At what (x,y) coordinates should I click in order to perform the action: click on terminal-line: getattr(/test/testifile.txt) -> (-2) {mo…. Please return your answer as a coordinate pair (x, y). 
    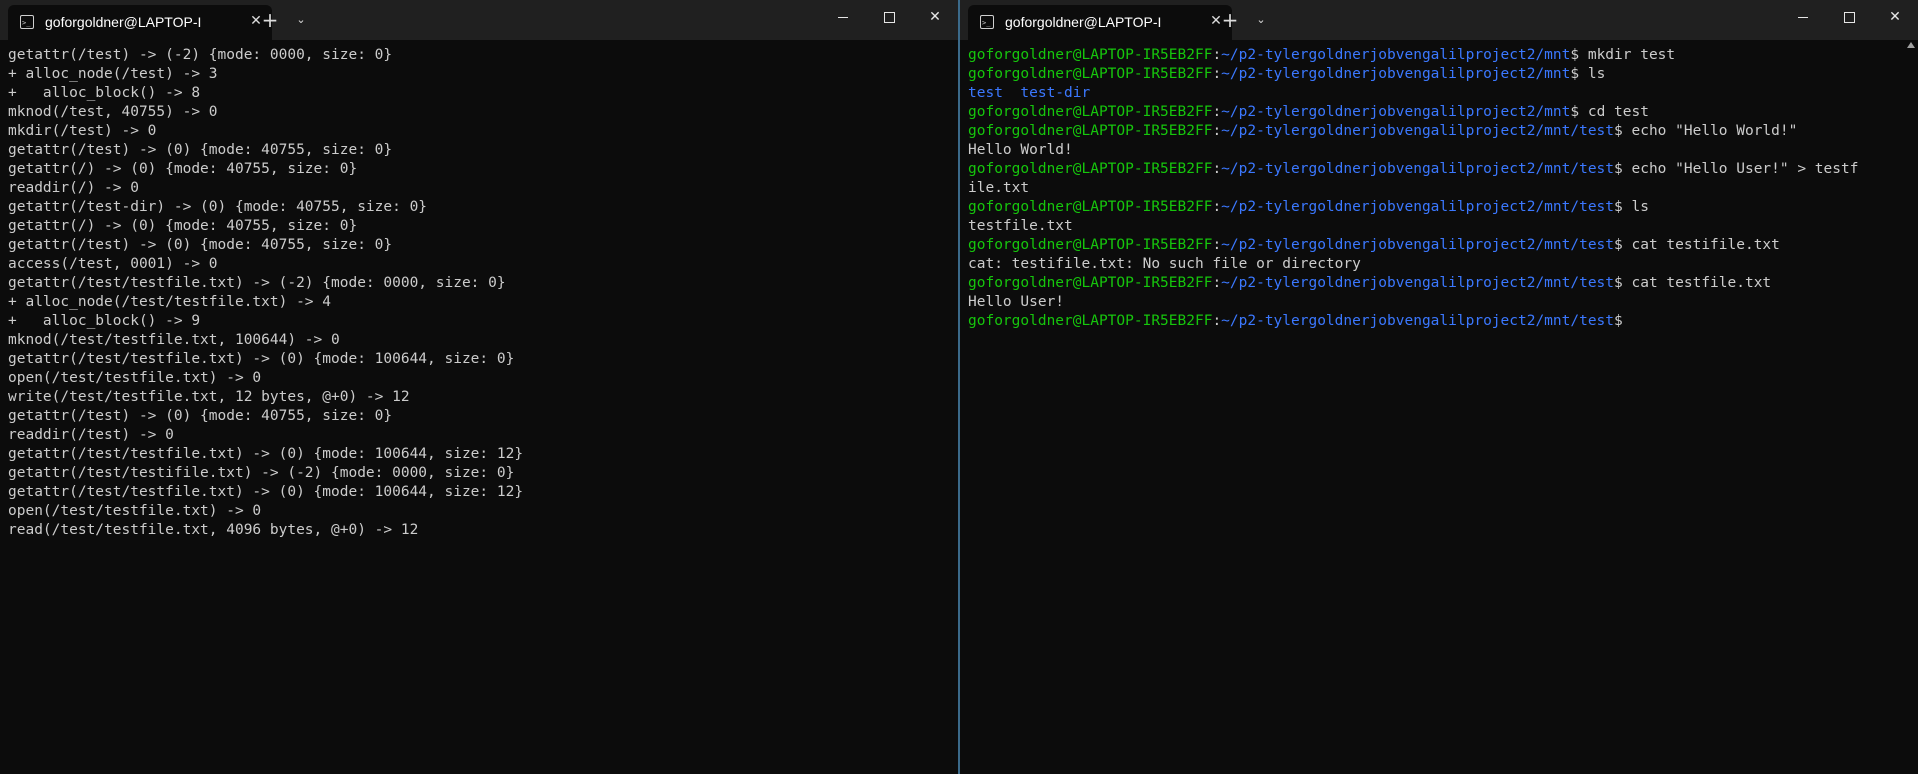
    Looking at the image, I should click on (261, 473).